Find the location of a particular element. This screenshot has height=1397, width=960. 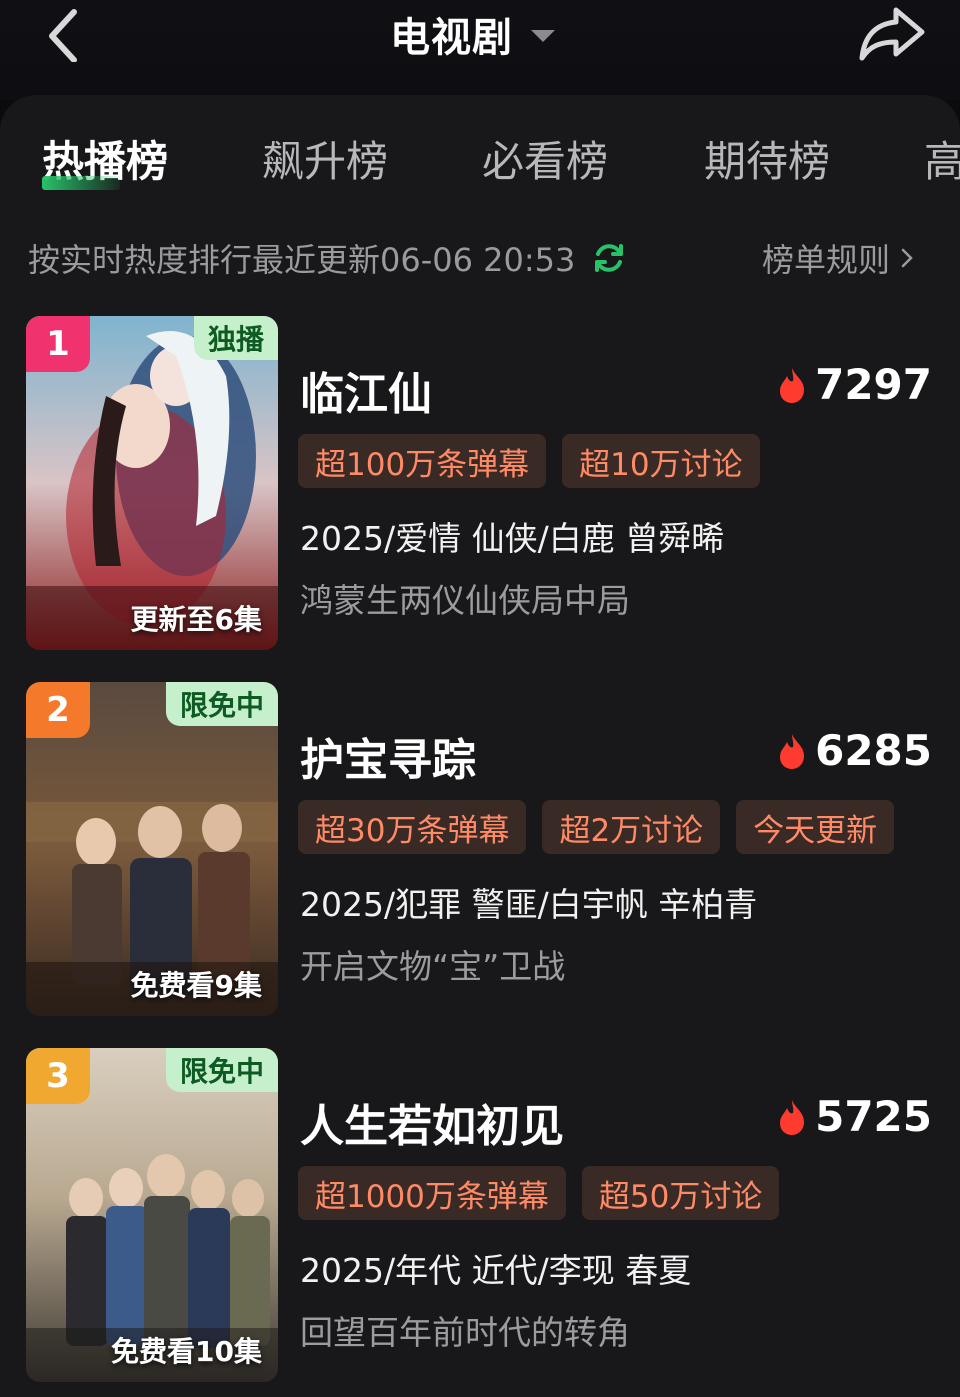

heat-score: 6285 is located at coordinates (854, 750).